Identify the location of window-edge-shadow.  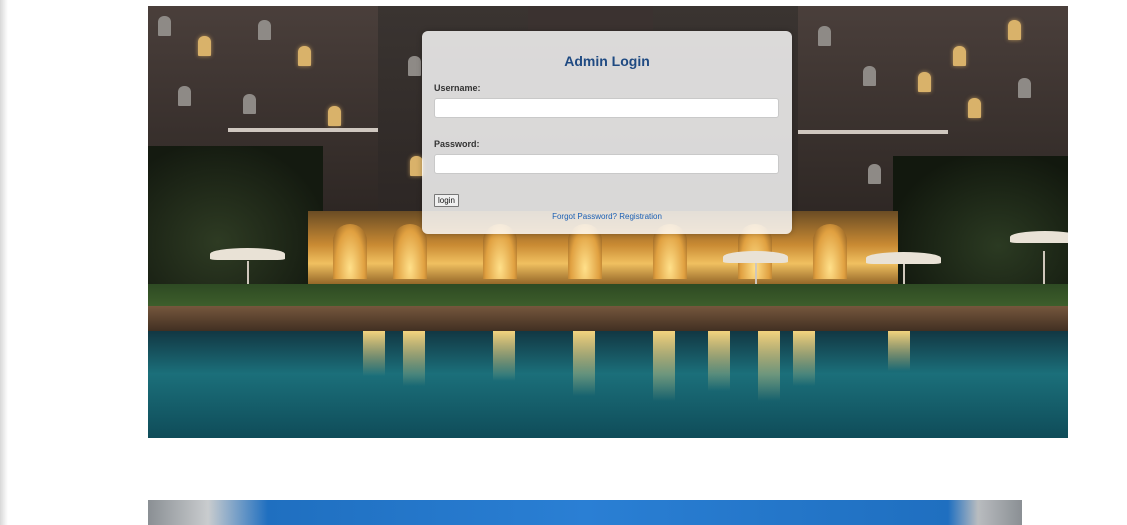
(4, 262).